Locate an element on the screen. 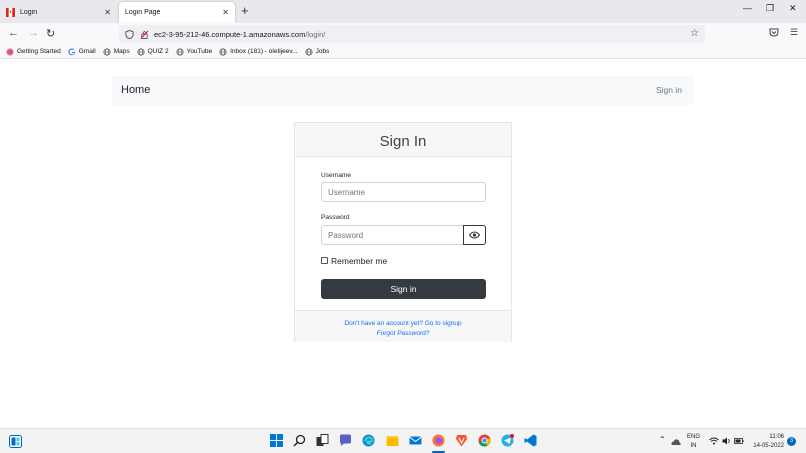 Image resolution: width=806 pixels, height=453 pixels. restore-icon: ❐ is located at coordinates (770, 8).